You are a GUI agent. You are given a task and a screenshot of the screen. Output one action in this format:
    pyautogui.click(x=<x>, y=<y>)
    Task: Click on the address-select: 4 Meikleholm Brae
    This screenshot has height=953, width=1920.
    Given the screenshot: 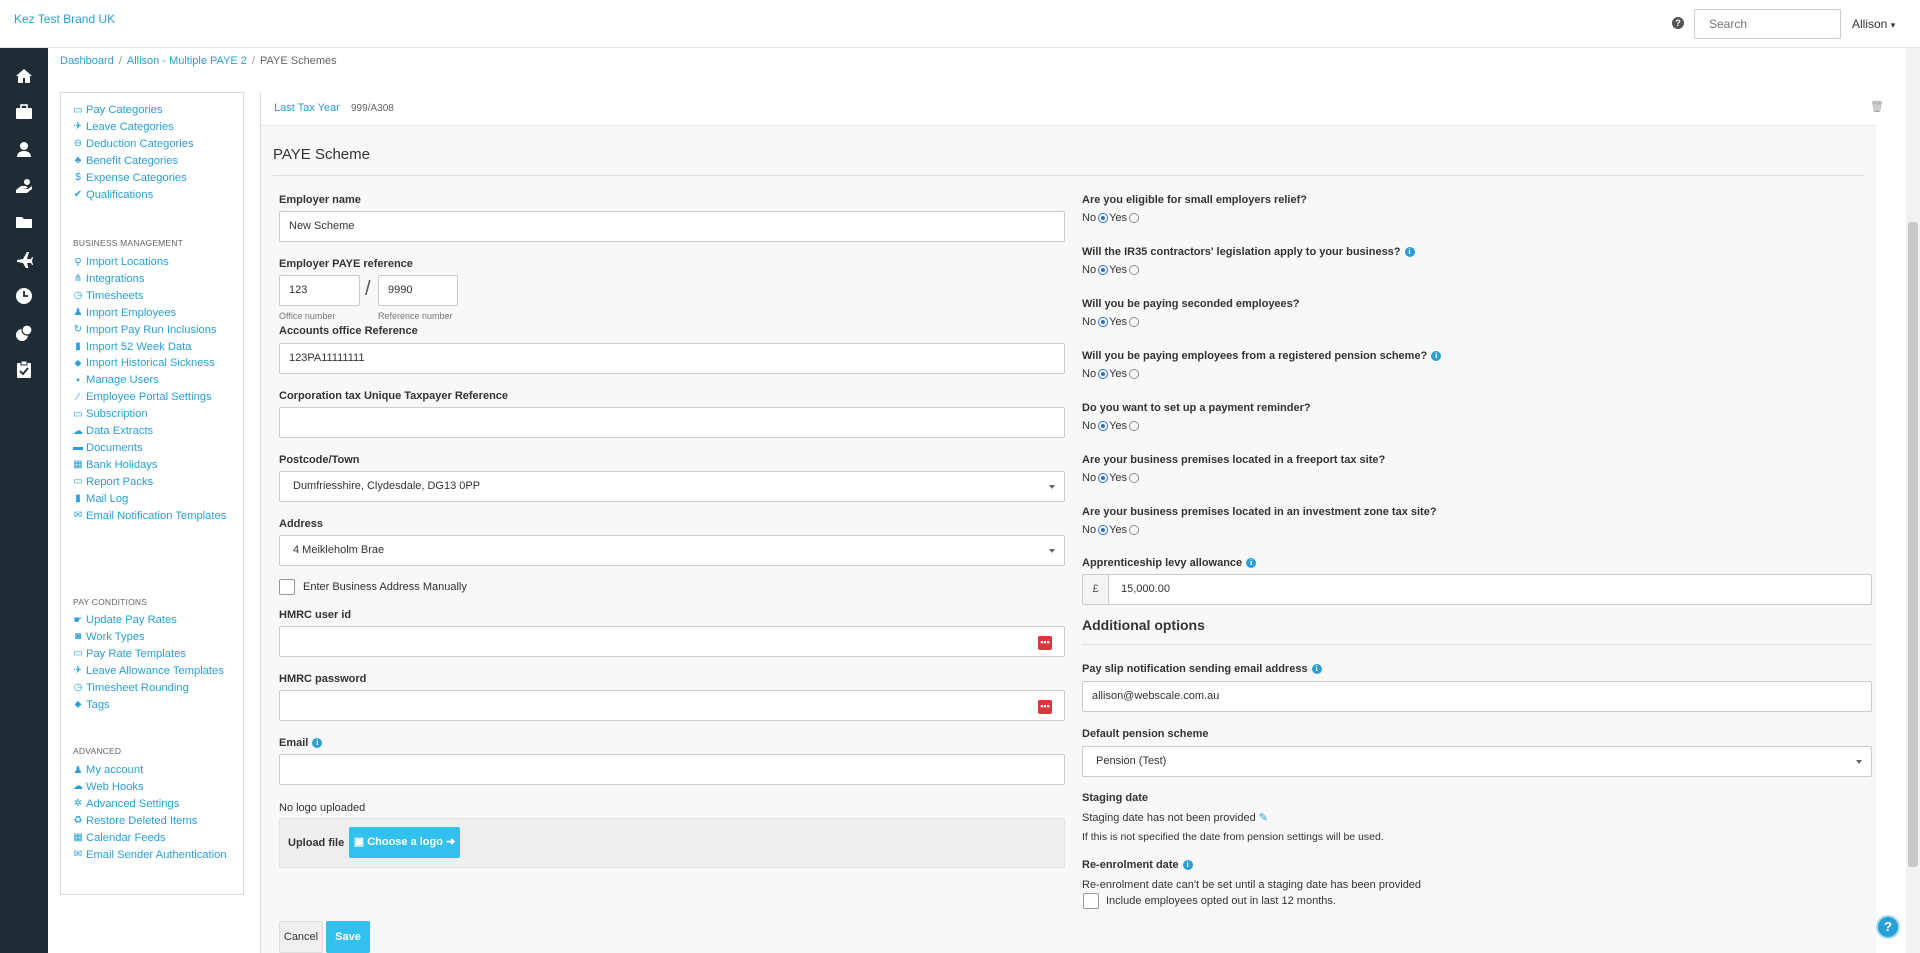 What is the action you would take?
    pyautogui.click(x=672, y=550)
    